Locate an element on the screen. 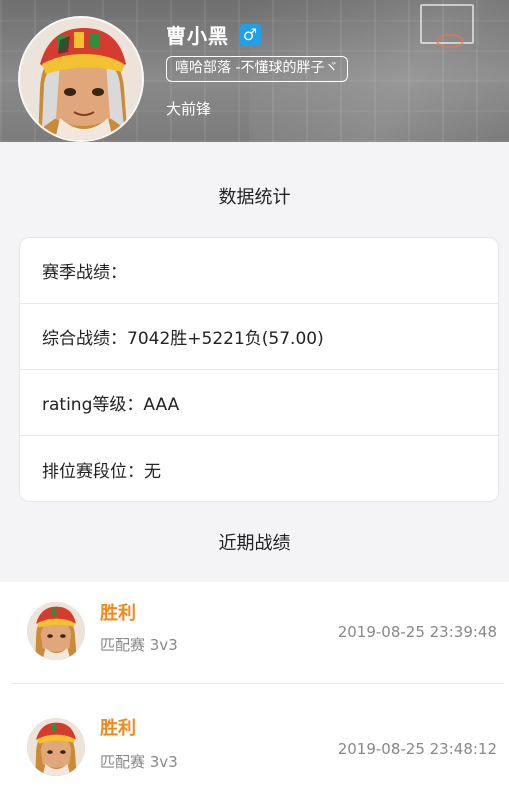 Image resolution: width=509 pixels, height=789 pixels. basketball-hoop-image is located at coordinates (447, 26).